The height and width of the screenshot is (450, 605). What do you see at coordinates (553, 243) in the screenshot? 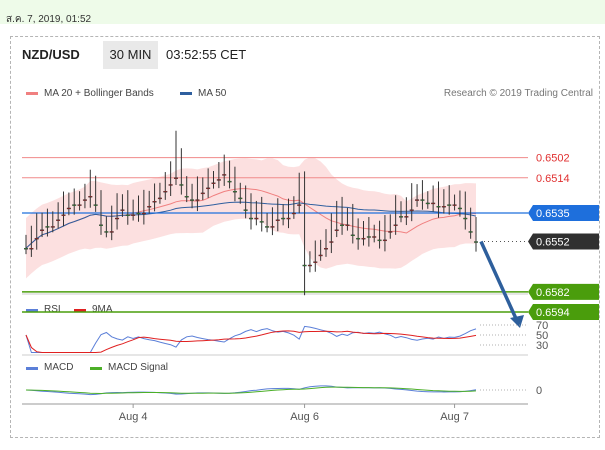
I see `price-label-last: 0.6552` at bounding box center [553, 243].